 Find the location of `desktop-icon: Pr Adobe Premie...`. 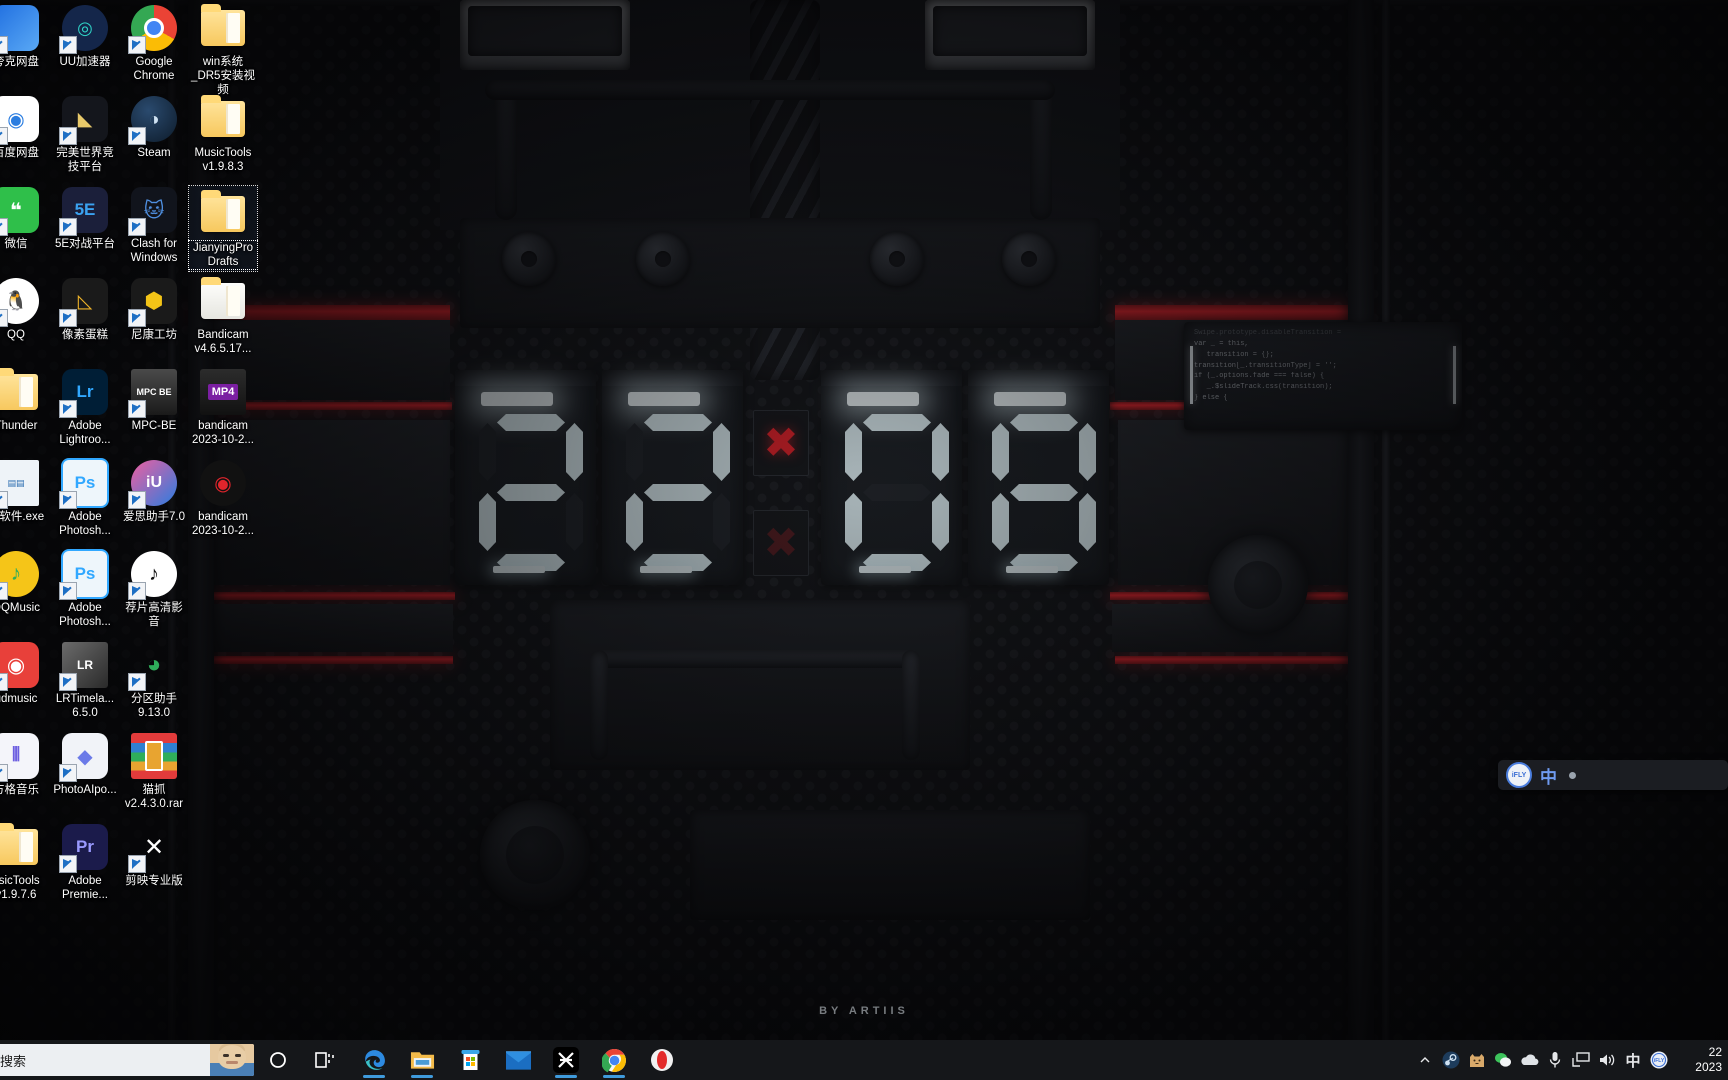

desktop-icon: Pr Adobe Premie... is located at coordinates (85, 862).